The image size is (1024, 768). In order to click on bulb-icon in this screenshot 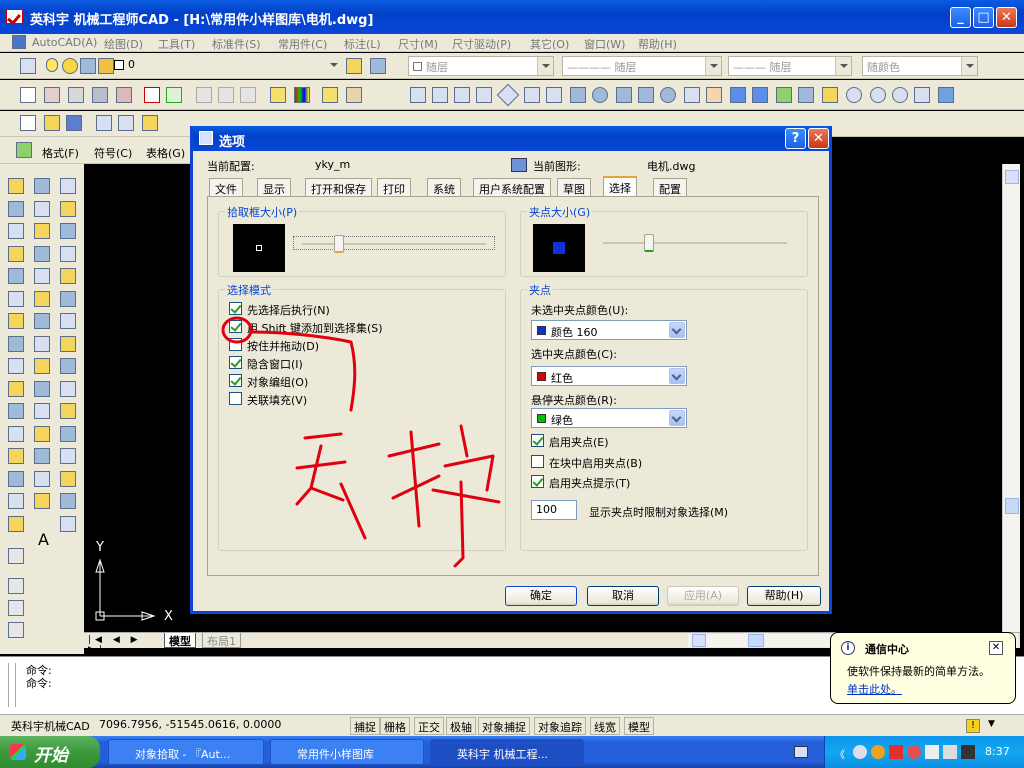, I will do `click(52, 65)`.